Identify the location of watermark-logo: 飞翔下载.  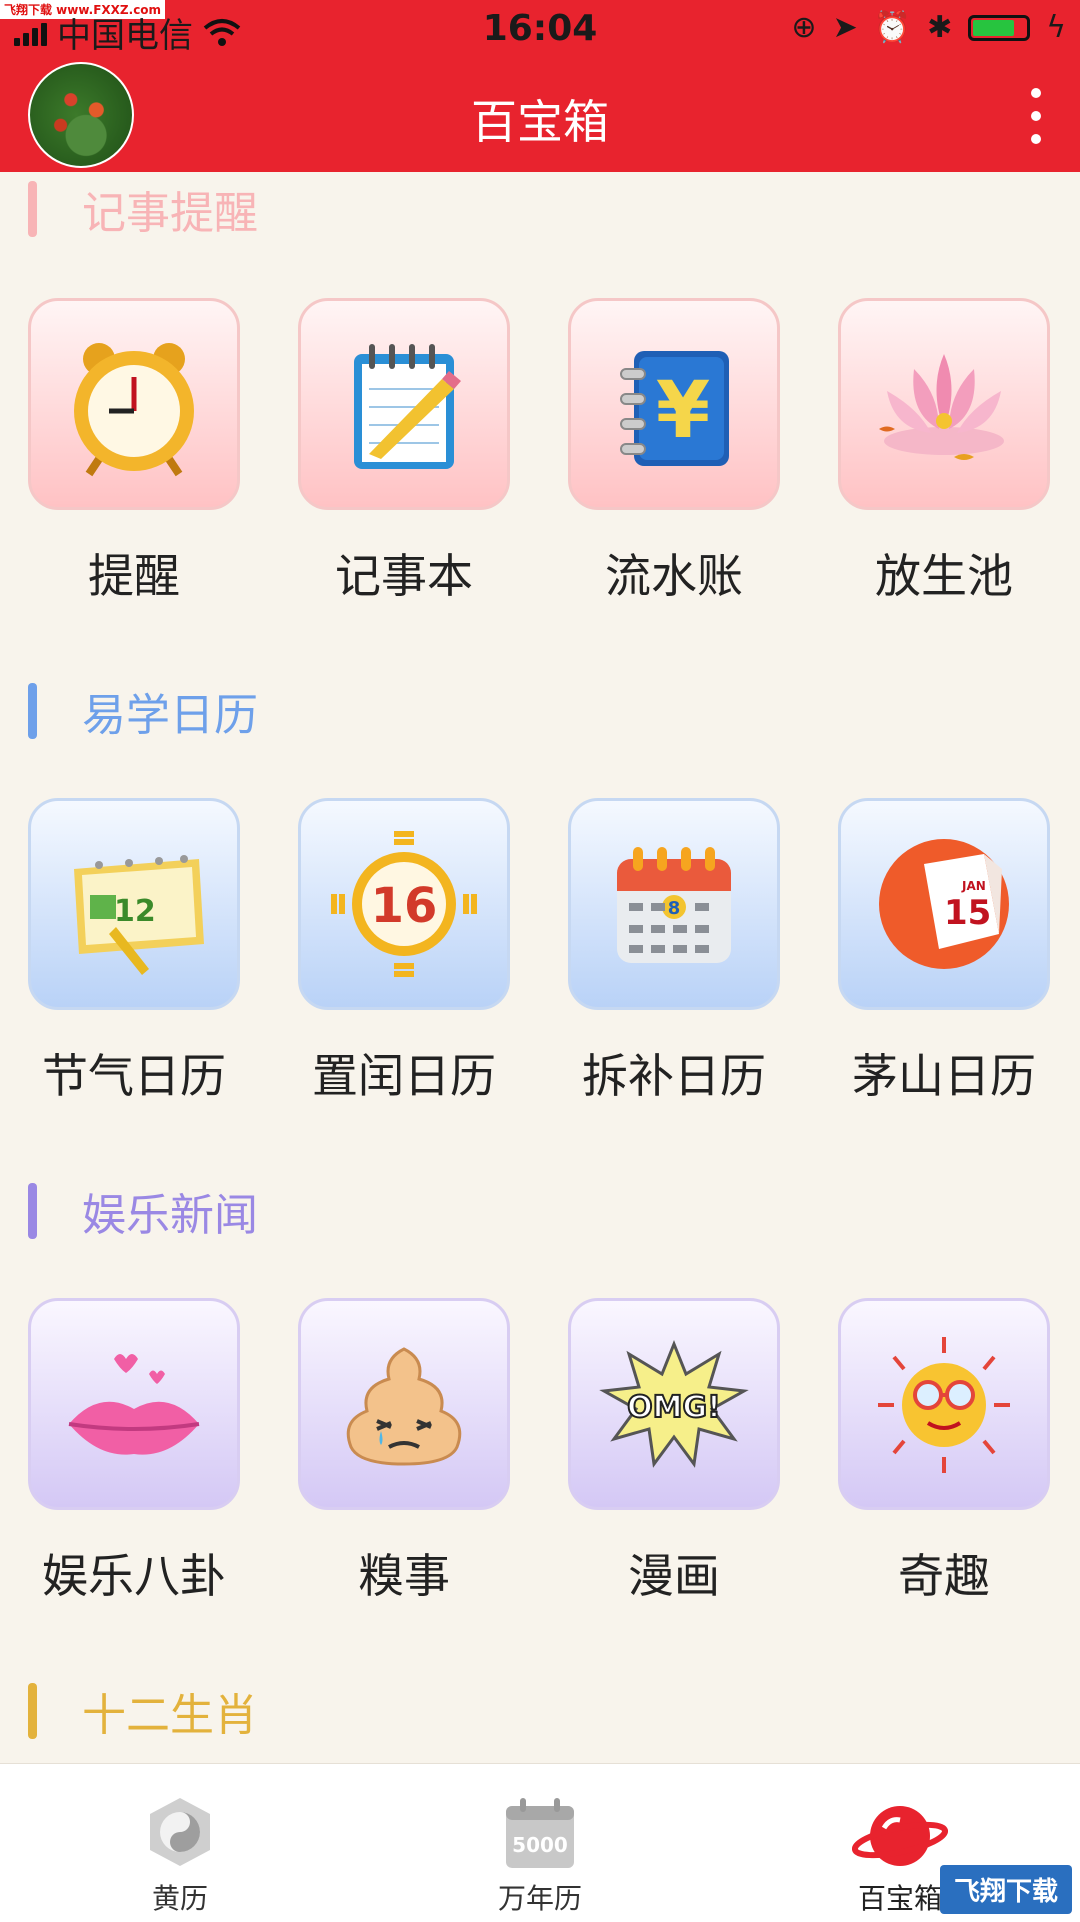
(1005, 1889).